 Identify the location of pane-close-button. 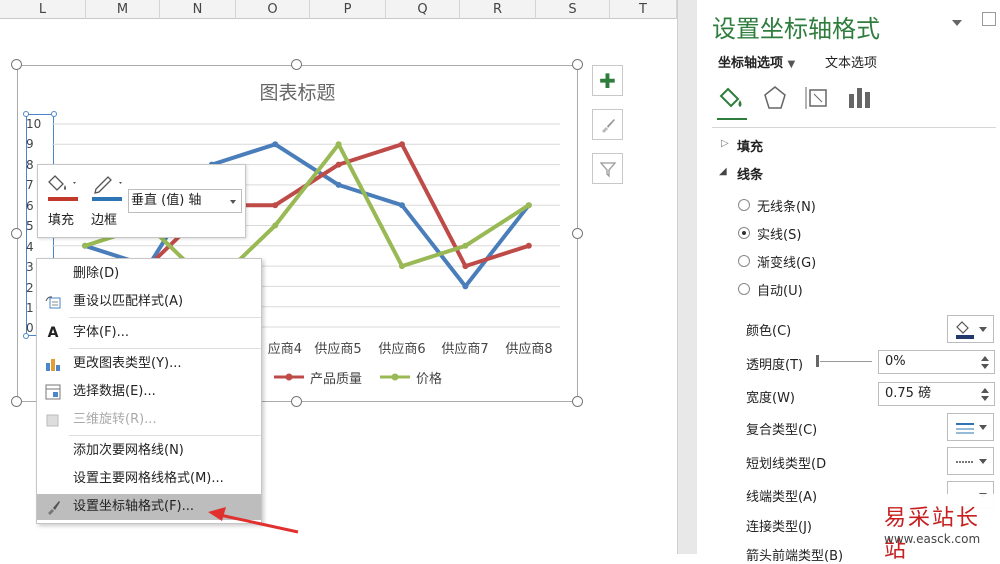
(989, 19).